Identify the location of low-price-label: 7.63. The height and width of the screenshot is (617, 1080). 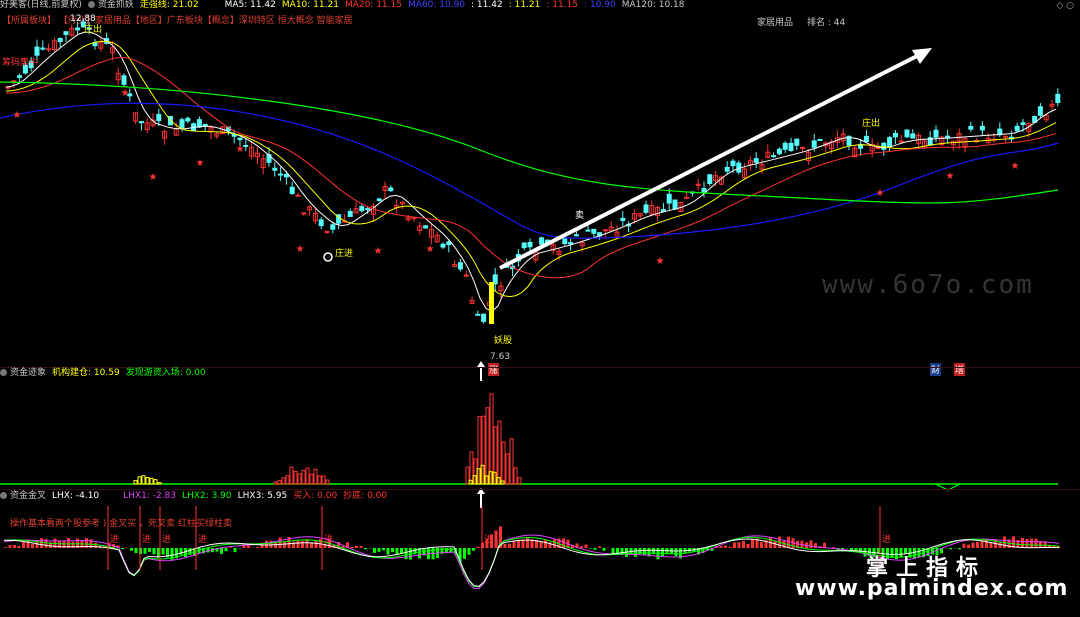
(500, 357).